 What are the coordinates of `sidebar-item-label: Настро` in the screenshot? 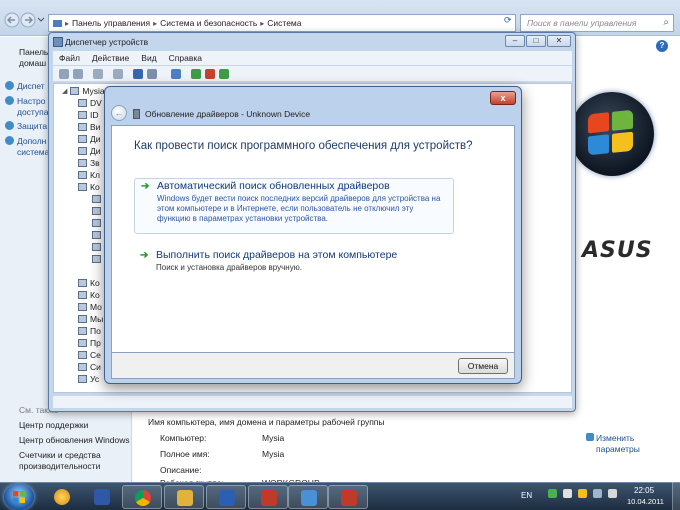 It's located at (31, 101).